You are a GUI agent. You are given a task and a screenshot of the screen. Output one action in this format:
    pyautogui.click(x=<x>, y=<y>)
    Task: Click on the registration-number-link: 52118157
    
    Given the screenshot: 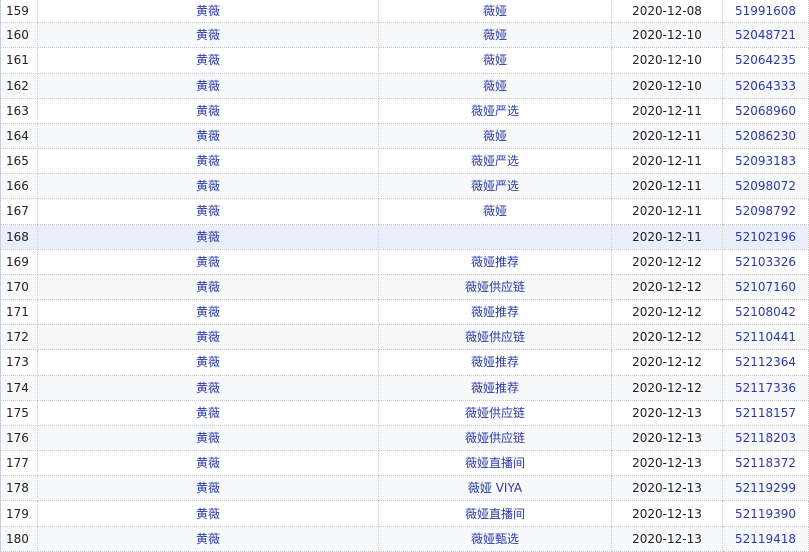 What is the action you would take?
    pyautogui.click(x=765, y=413)
    